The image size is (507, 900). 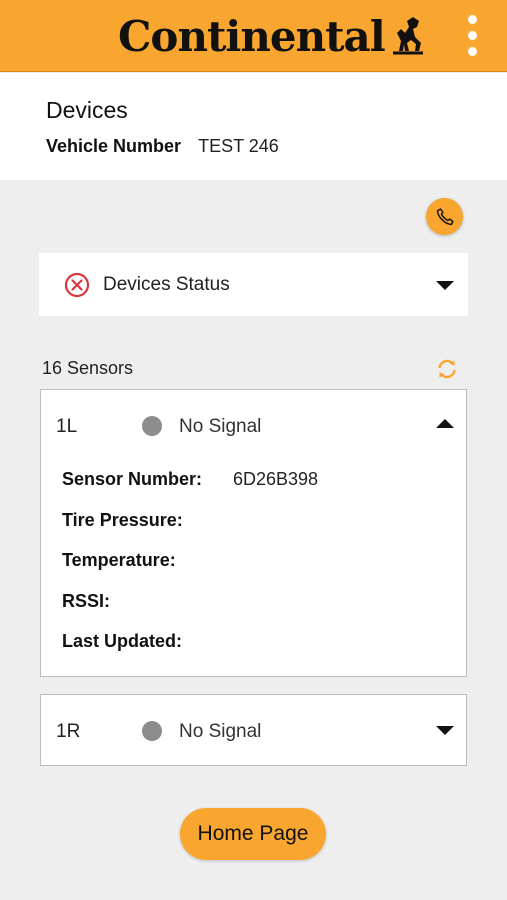 I want to click on more-menu-button, so click(x=472, y=35).